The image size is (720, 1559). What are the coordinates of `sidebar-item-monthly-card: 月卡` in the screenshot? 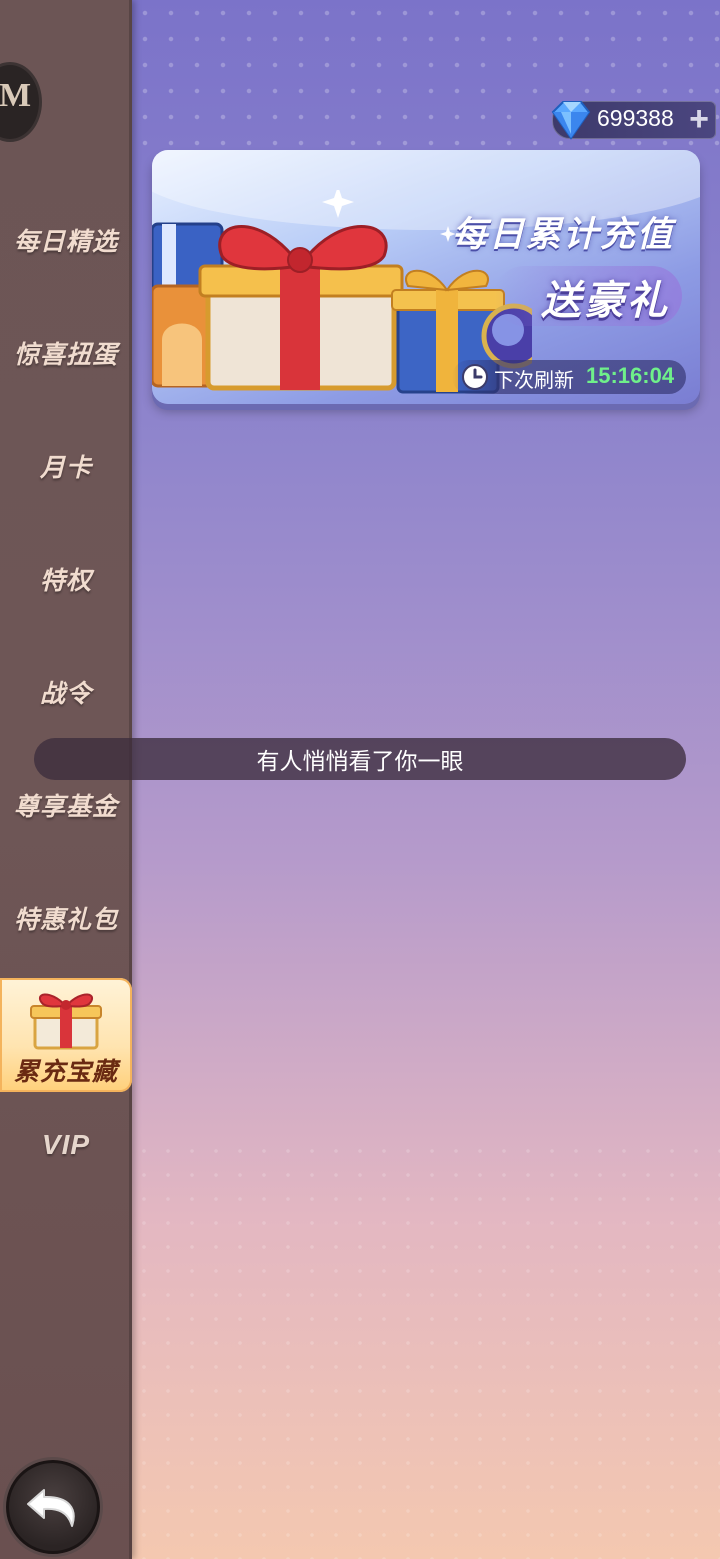 It's located at (66, 466).